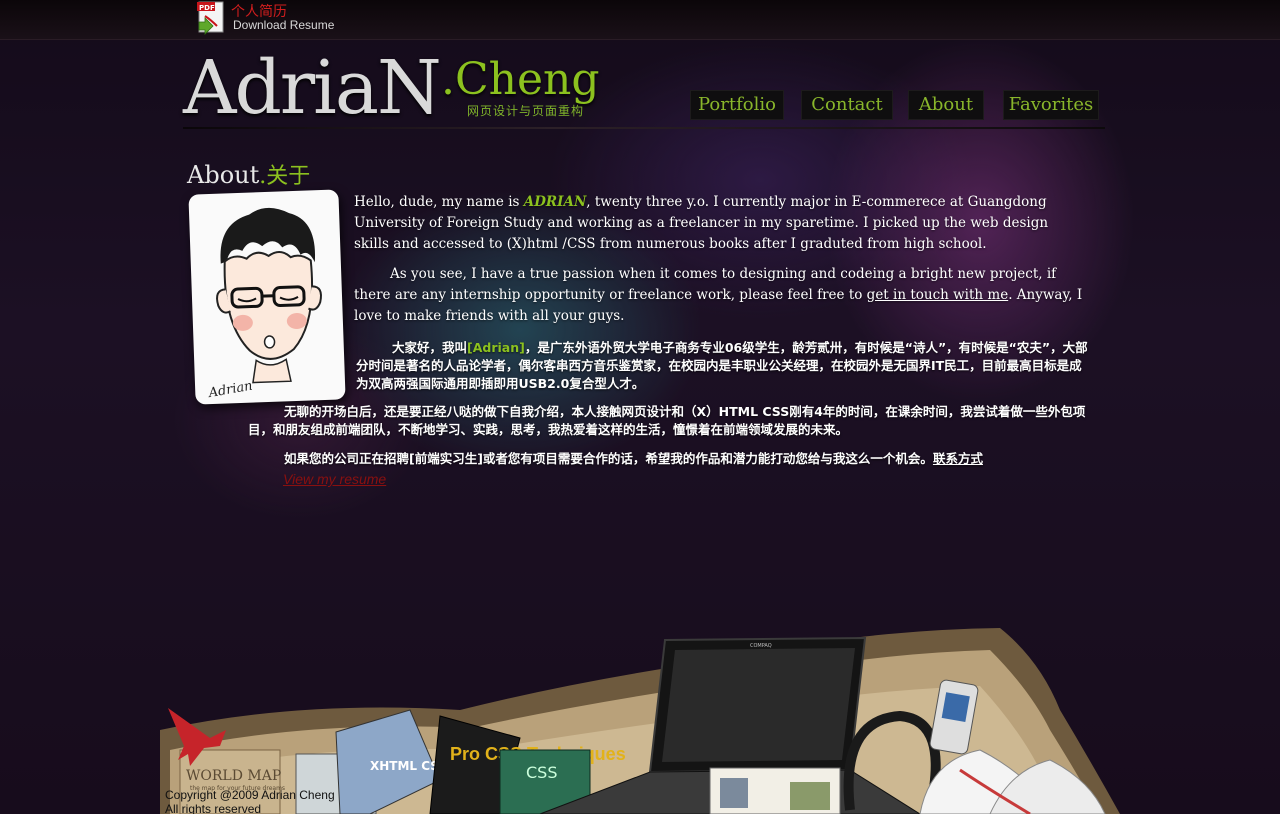 This screenshot has height=814, width=1280. I want to click on nav-about: About, so click(946, 105).